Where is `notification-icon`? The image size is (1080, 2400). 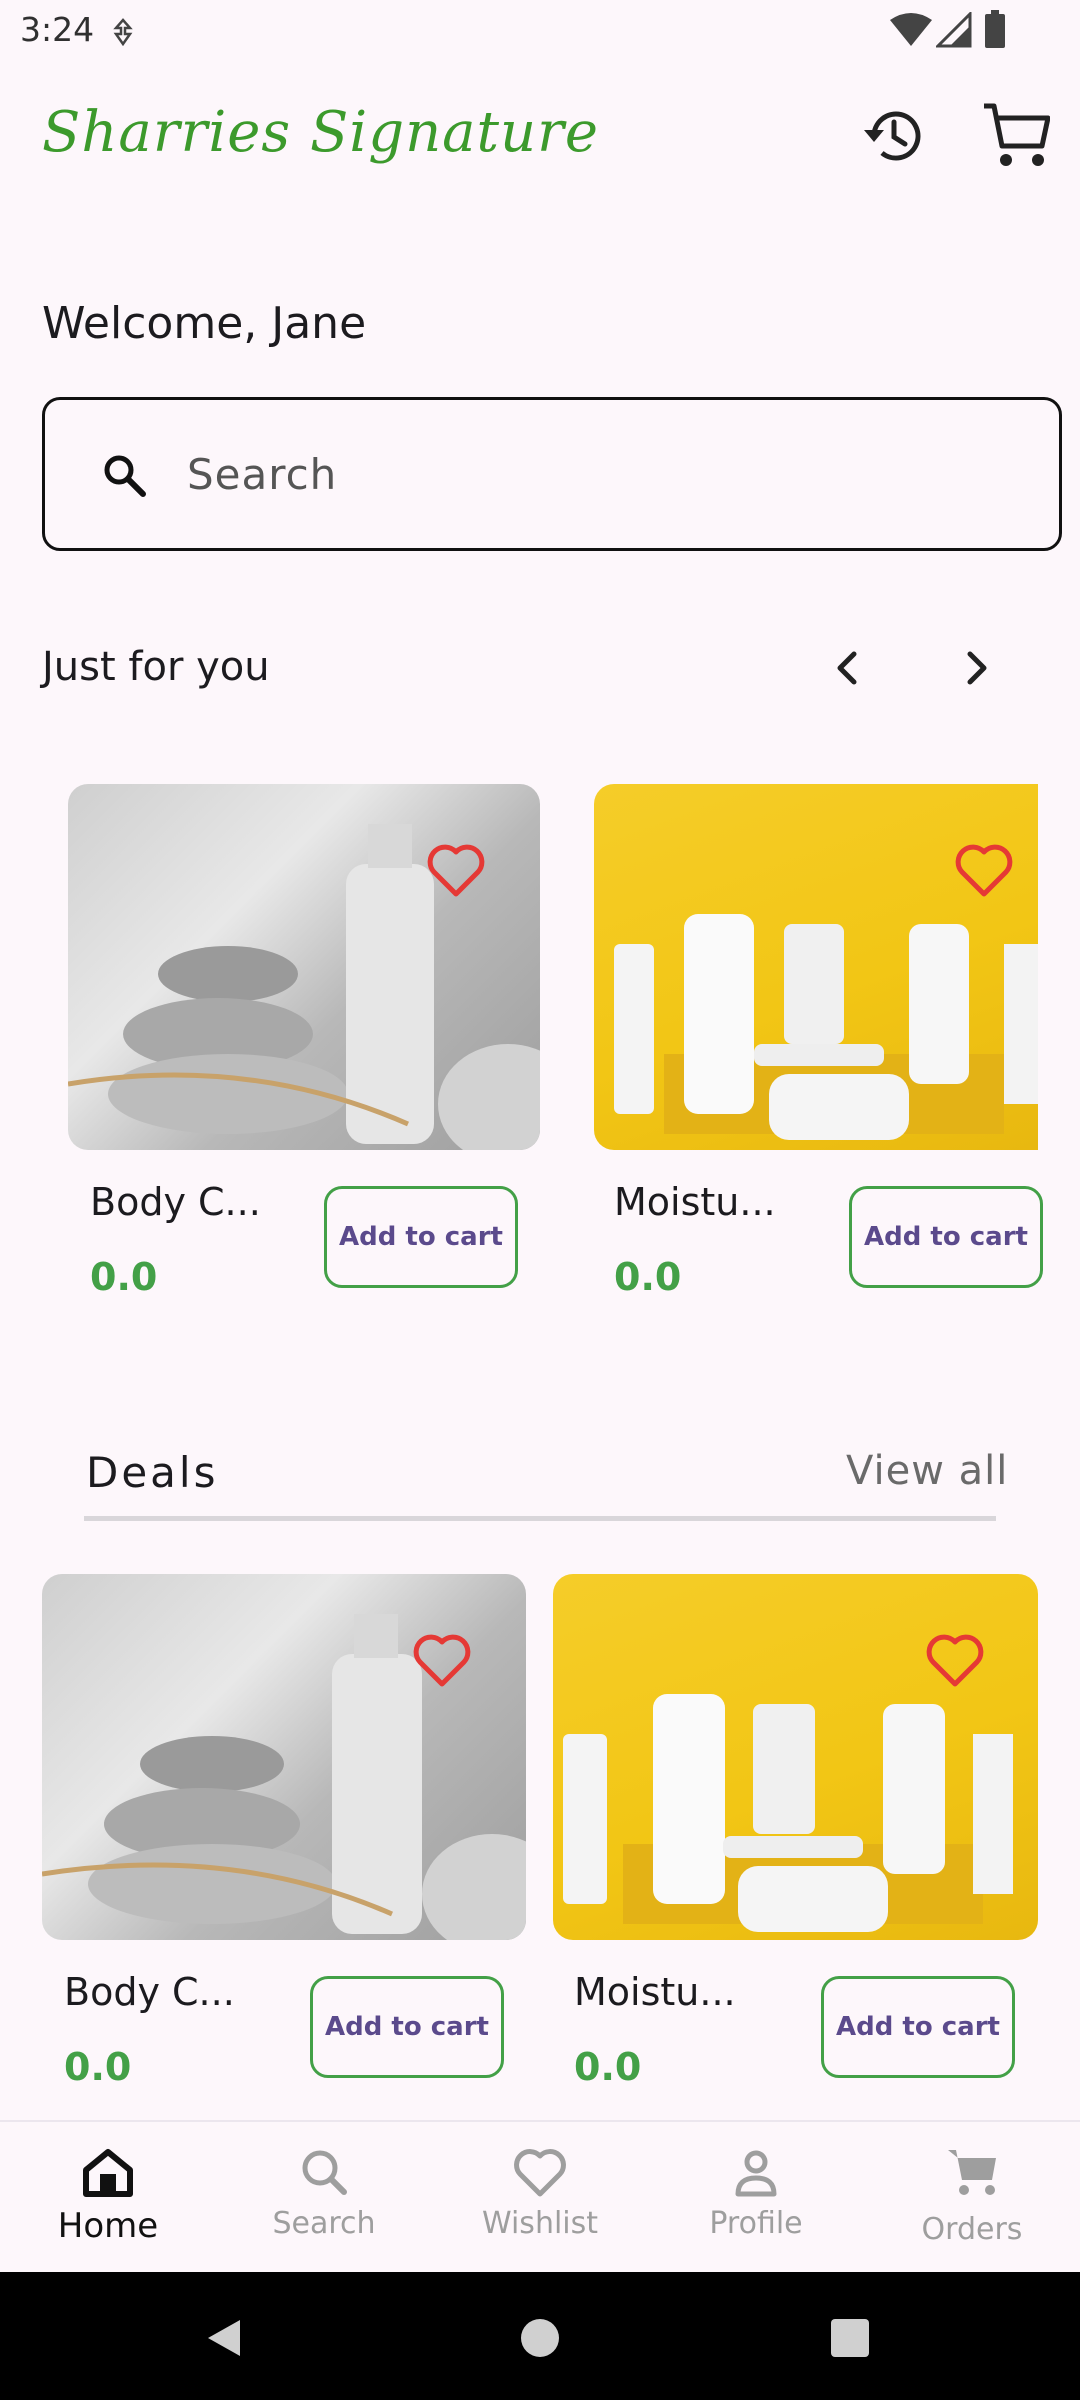
notification-icon is located at coordinates (123, 32).